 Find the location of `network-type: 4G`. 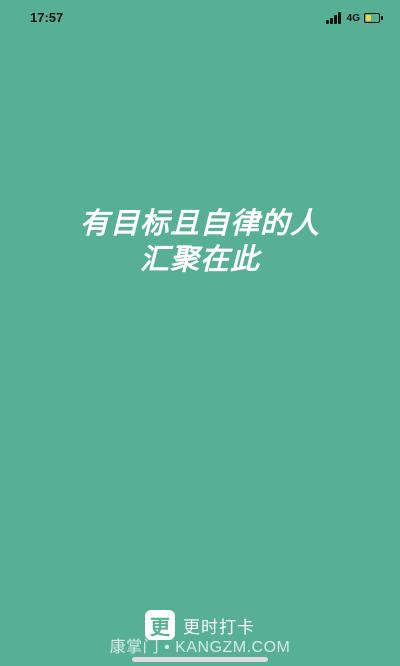

network-type: 4G is located at coordinates (353, 18).